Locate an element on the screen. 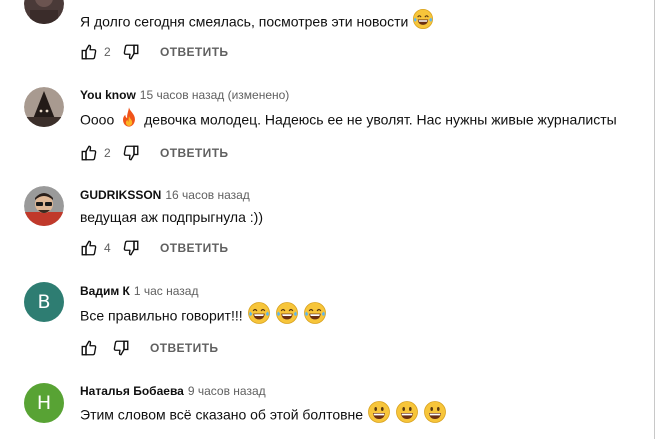  avatar: Н is located at coordinates (44, 403).